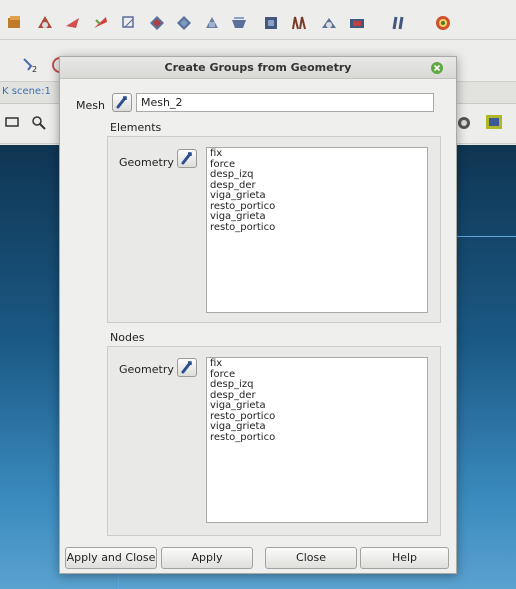 The width and height of the screenshot is (516, 589). I want to click on dialog-title: Create Groups from Geometry, so click(258, 67).